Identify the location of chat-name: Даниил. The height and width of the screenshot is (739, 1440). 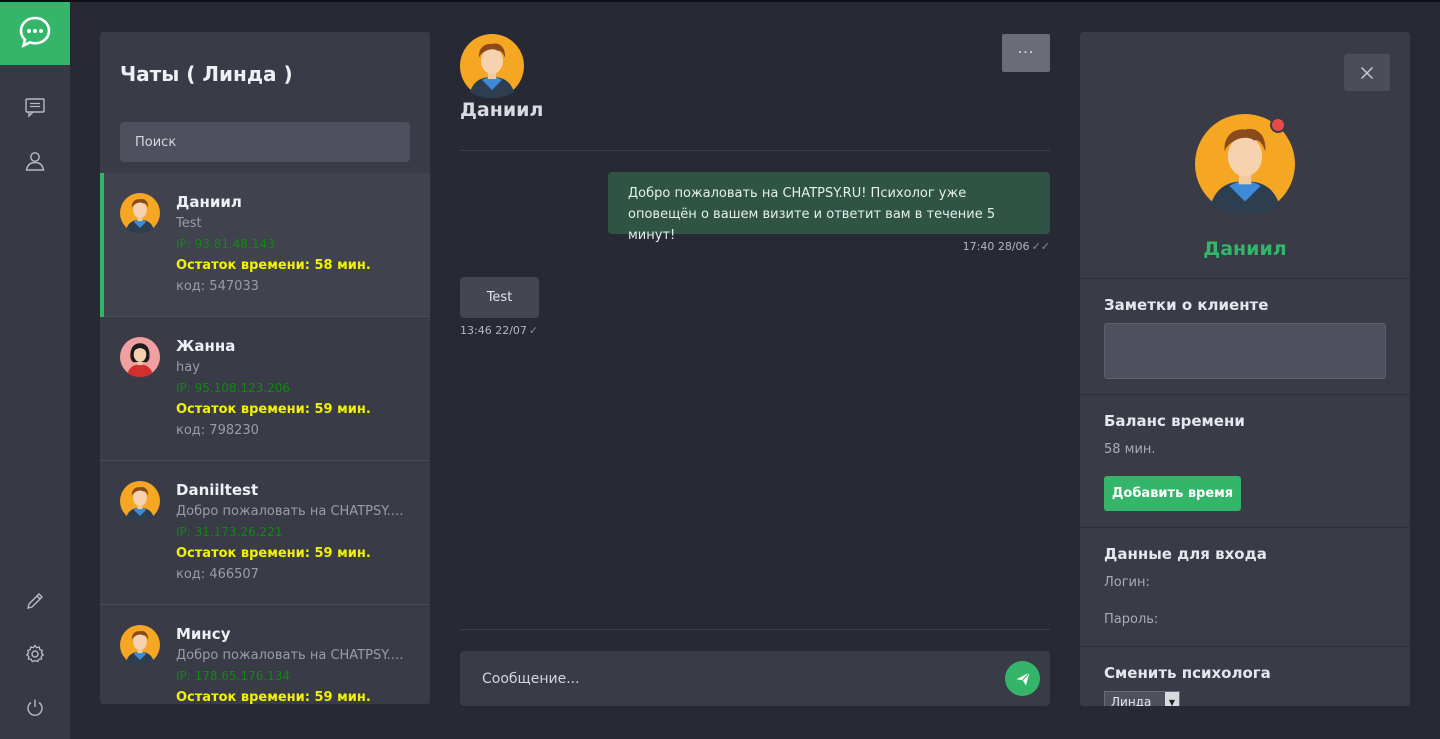
(209, 202).